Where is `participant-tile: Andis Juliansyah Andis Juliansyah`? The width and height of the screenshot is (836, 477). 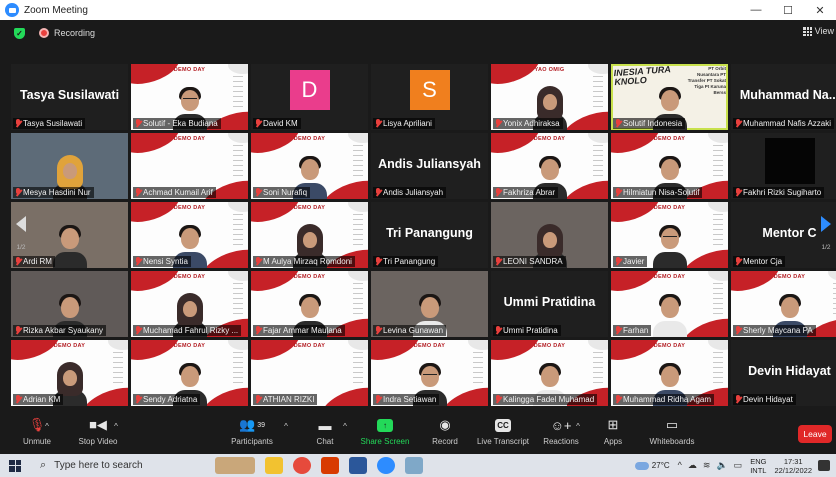
participant-tile: Andis Juliansyah Andis Juliansyah is located at coordinates (429, 166).